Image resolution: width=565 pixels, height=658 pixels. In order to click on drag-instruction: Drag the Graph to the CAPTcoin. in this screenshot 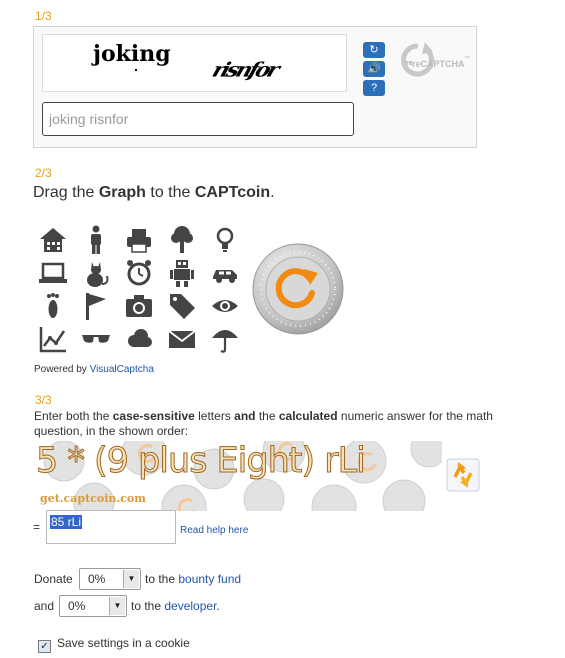, I will do `click(154, 193)`.